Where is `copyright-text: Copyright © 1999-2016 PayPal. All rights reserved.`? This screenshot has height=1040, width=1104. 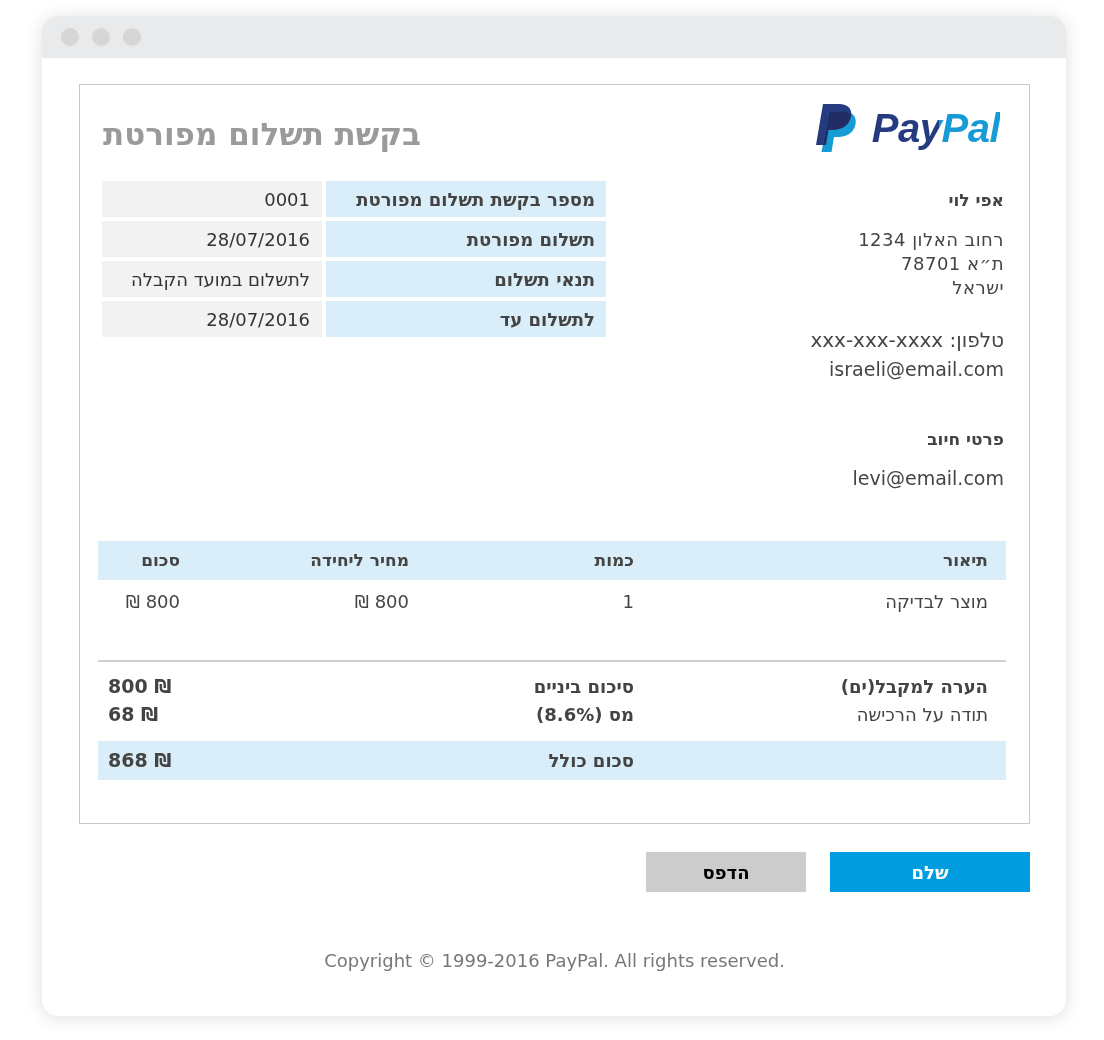
copyright-text: Copyright © 1999-2016 PayPal. All rights reserved. is located at coordinates (554, 961).